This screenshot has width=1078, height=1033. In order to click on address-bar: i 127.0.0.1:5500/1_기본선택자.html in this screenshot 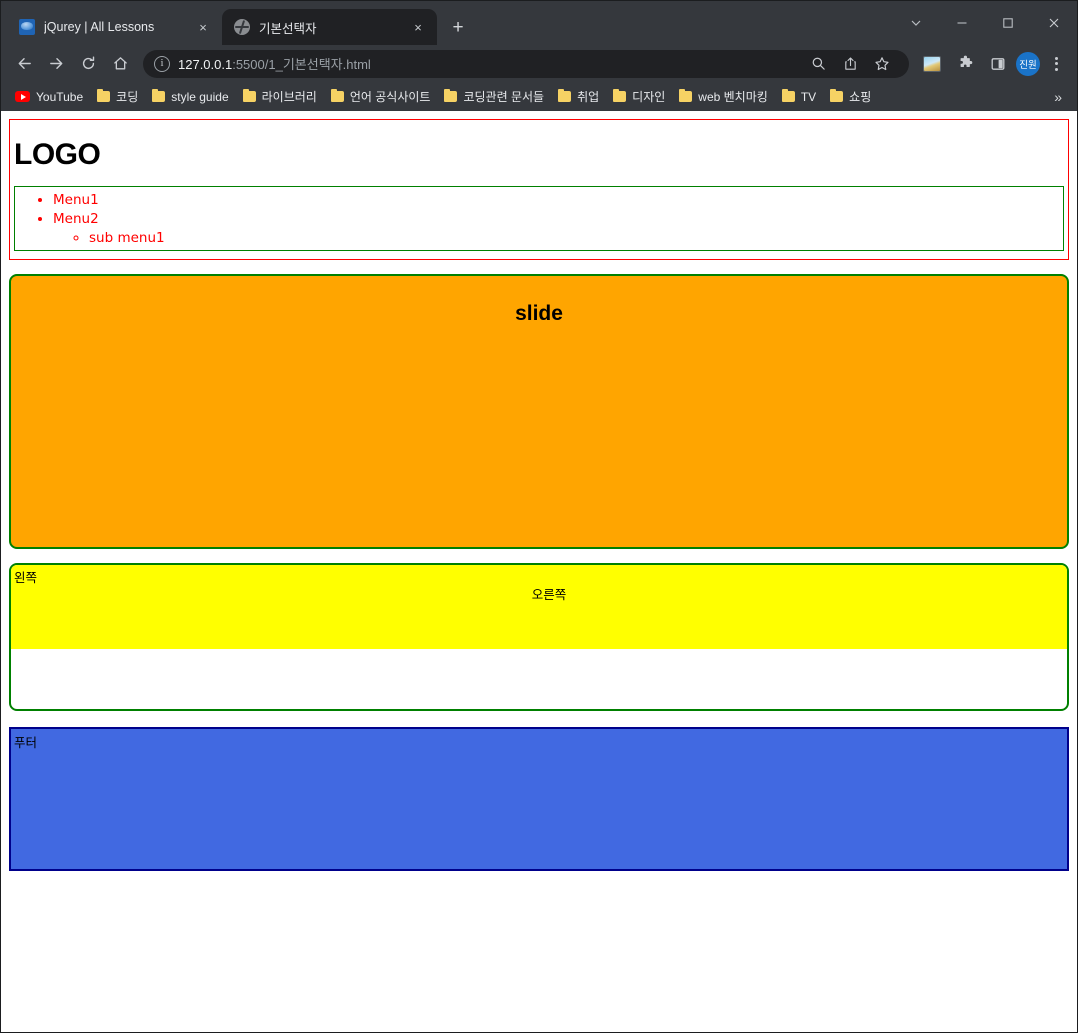, I will do `click(526, 63)`.